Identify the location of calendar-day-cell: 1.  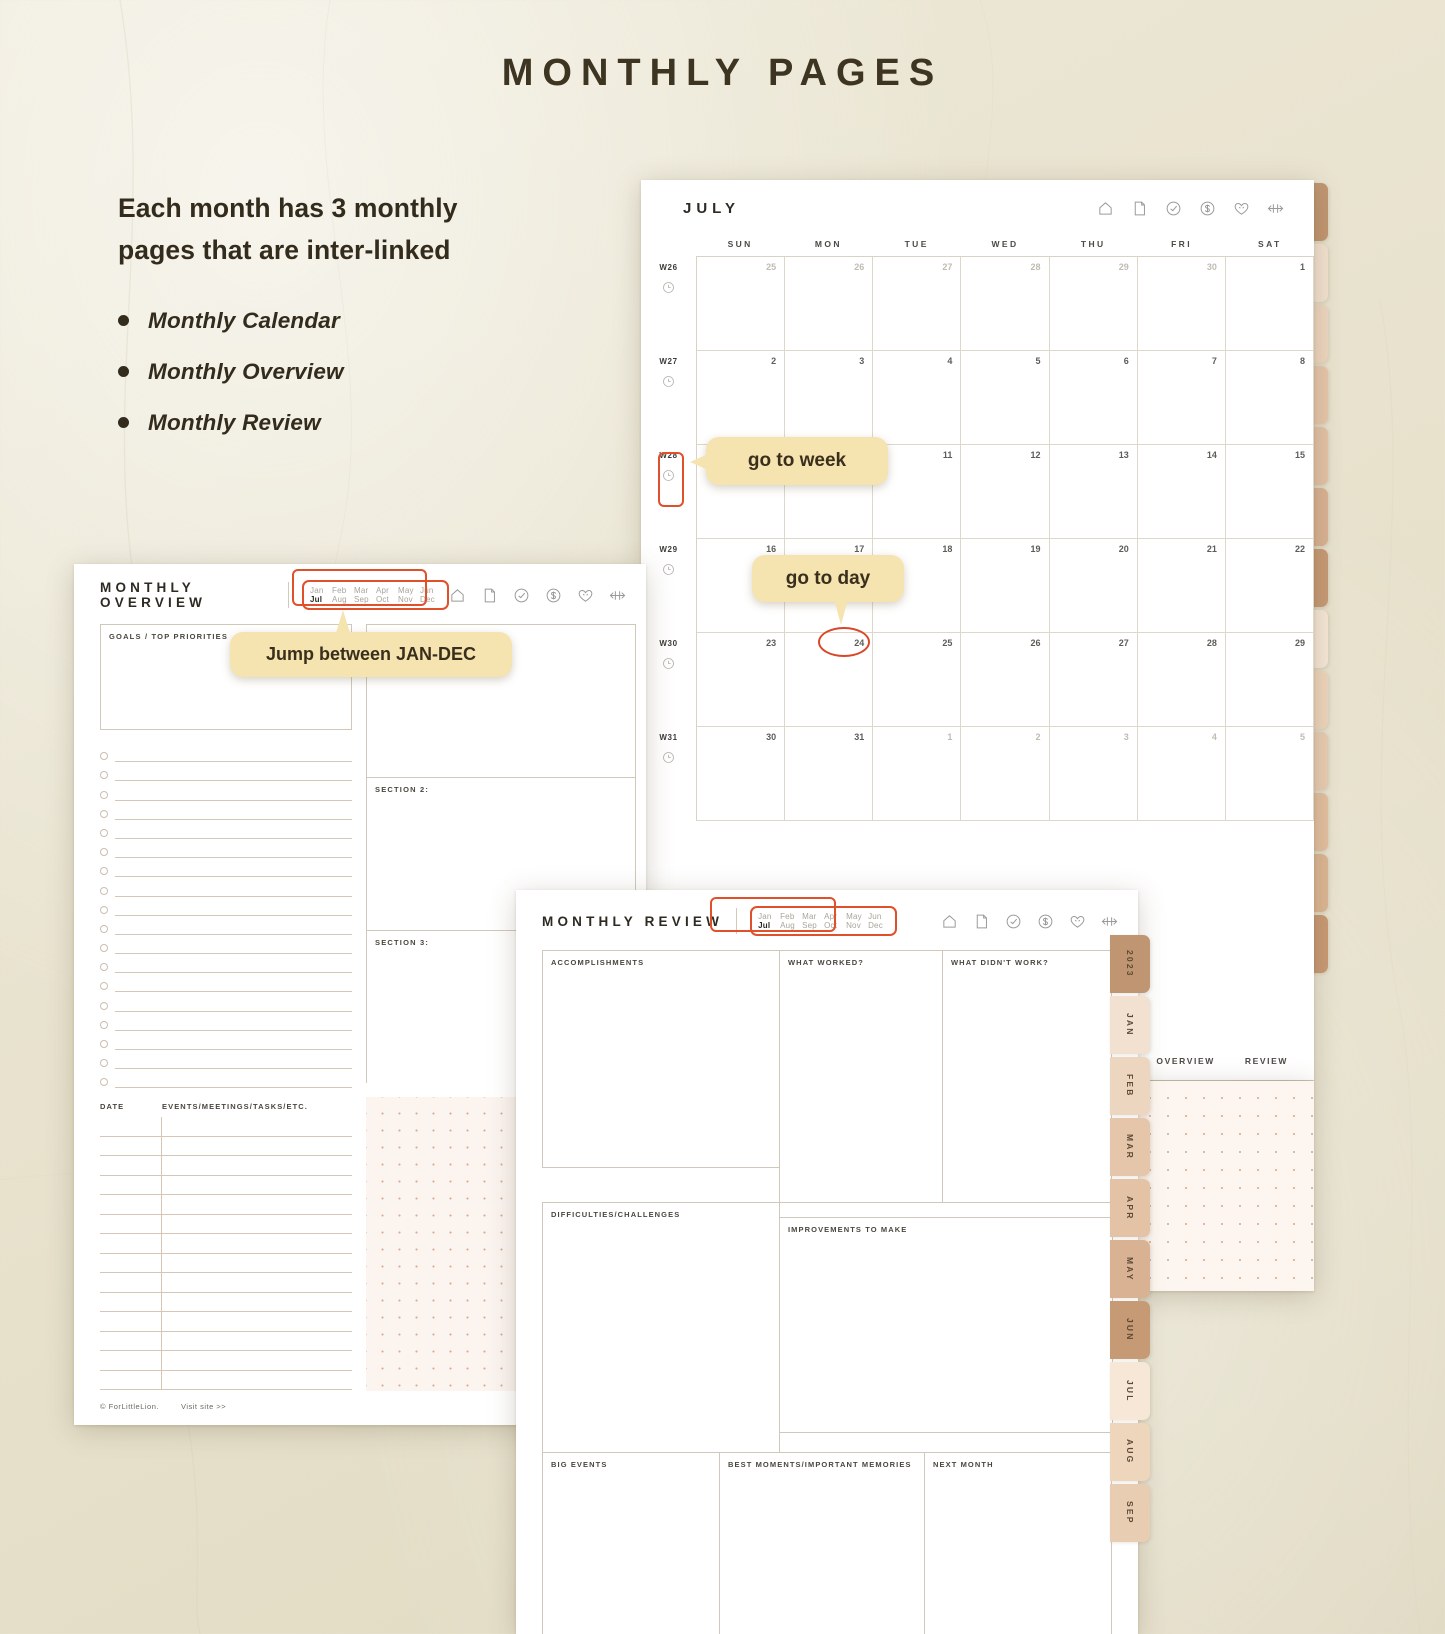
(917, 774).